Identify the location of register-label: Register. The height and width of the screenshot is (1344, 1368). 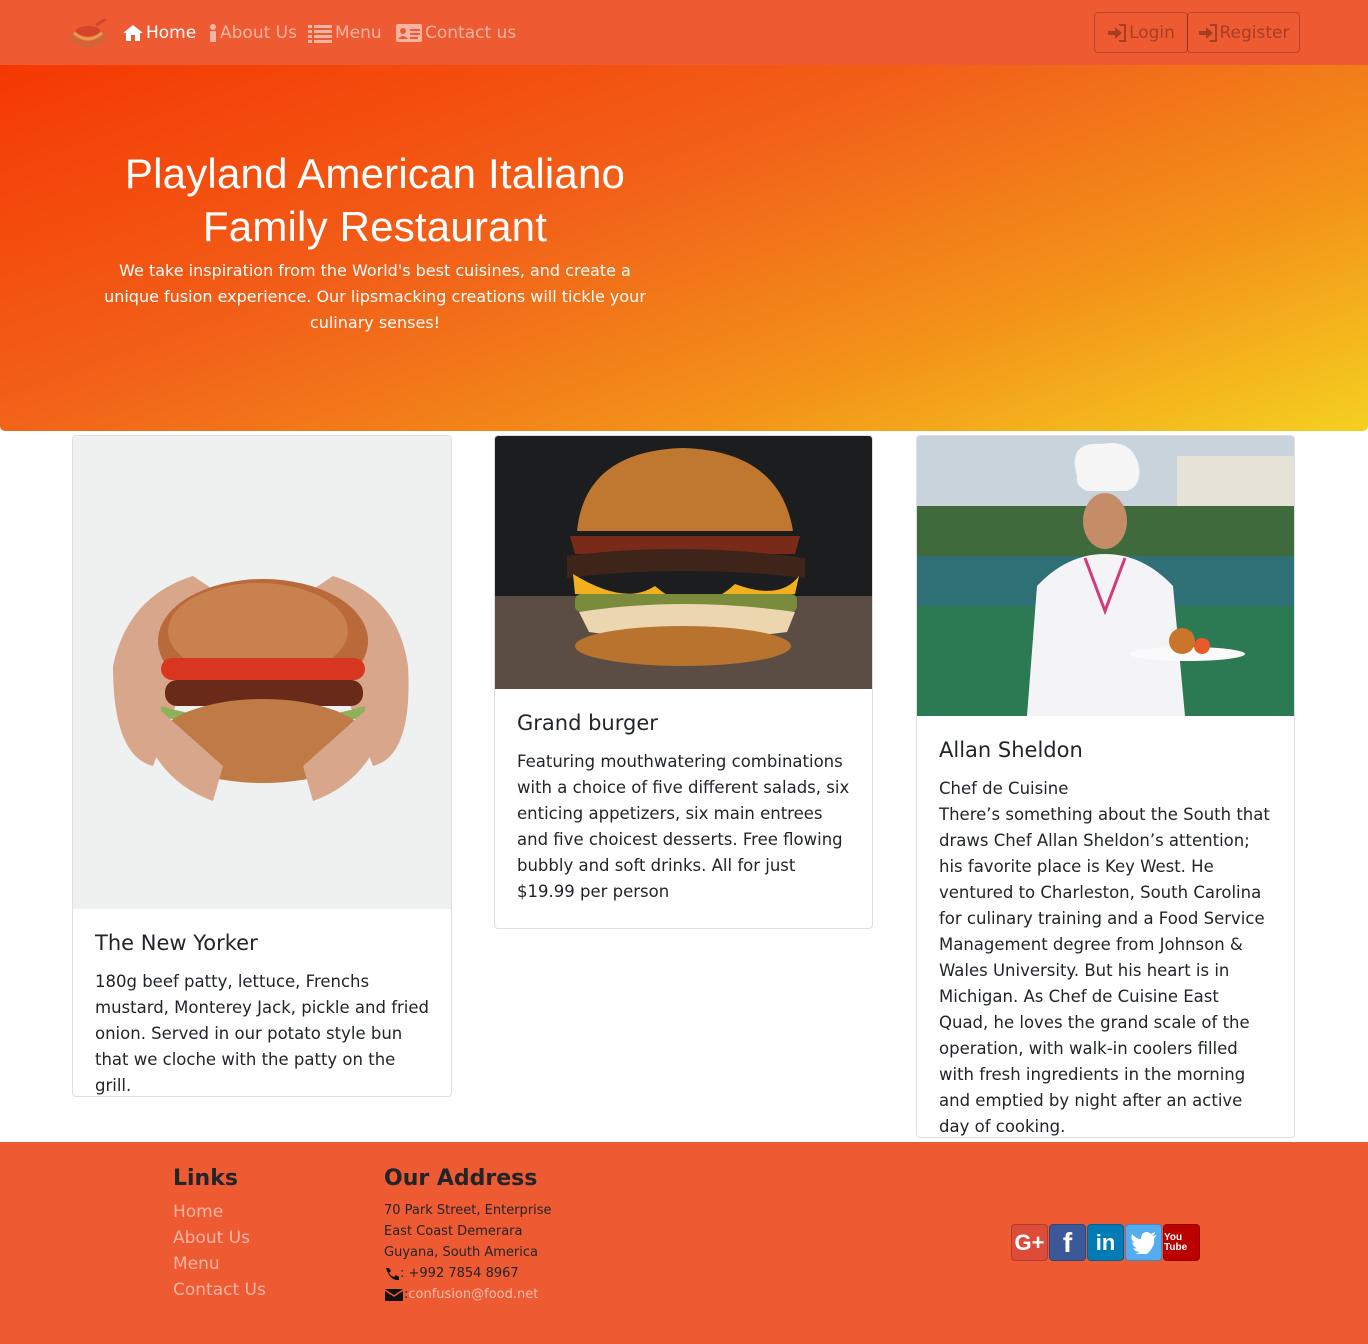
(1254, 32).